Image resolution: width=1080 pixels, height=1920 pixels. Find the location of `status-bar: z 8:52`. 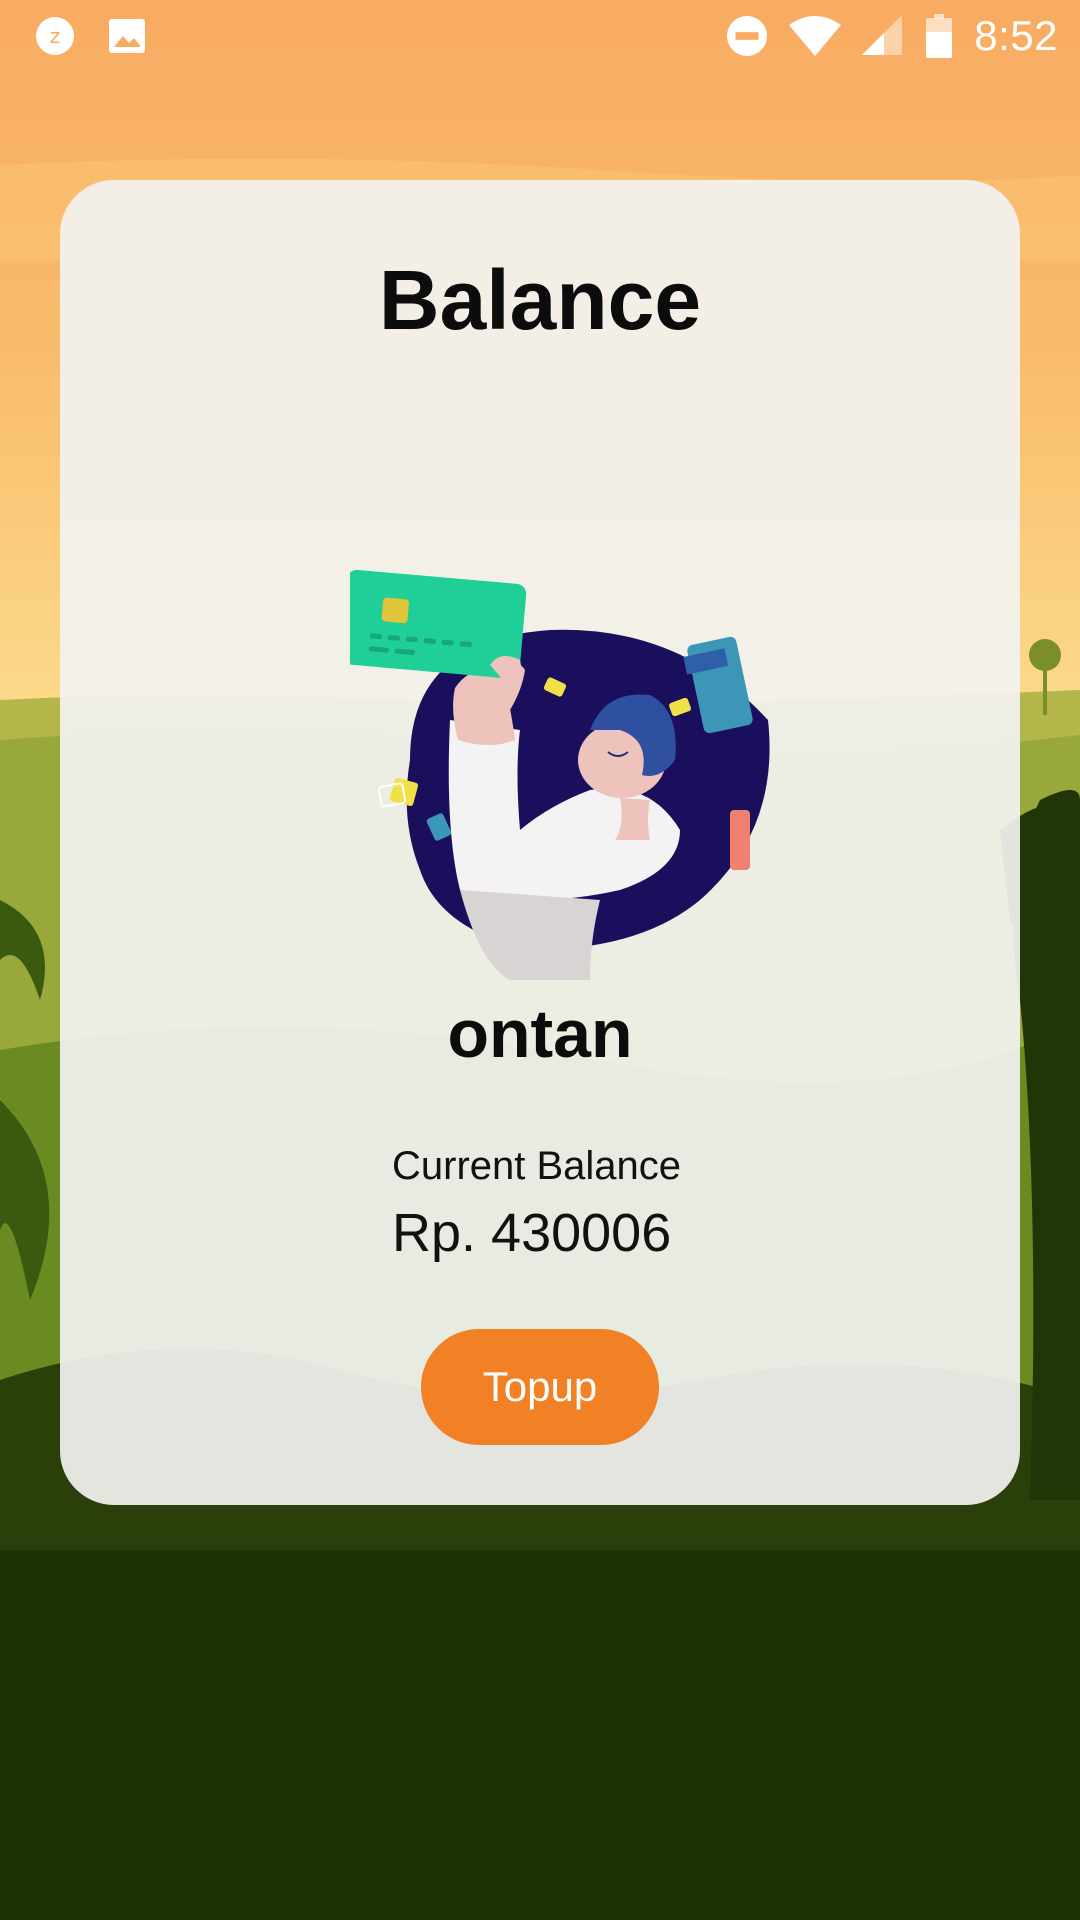

status-bar: z 8:52 is located at coordinates (540, 36).